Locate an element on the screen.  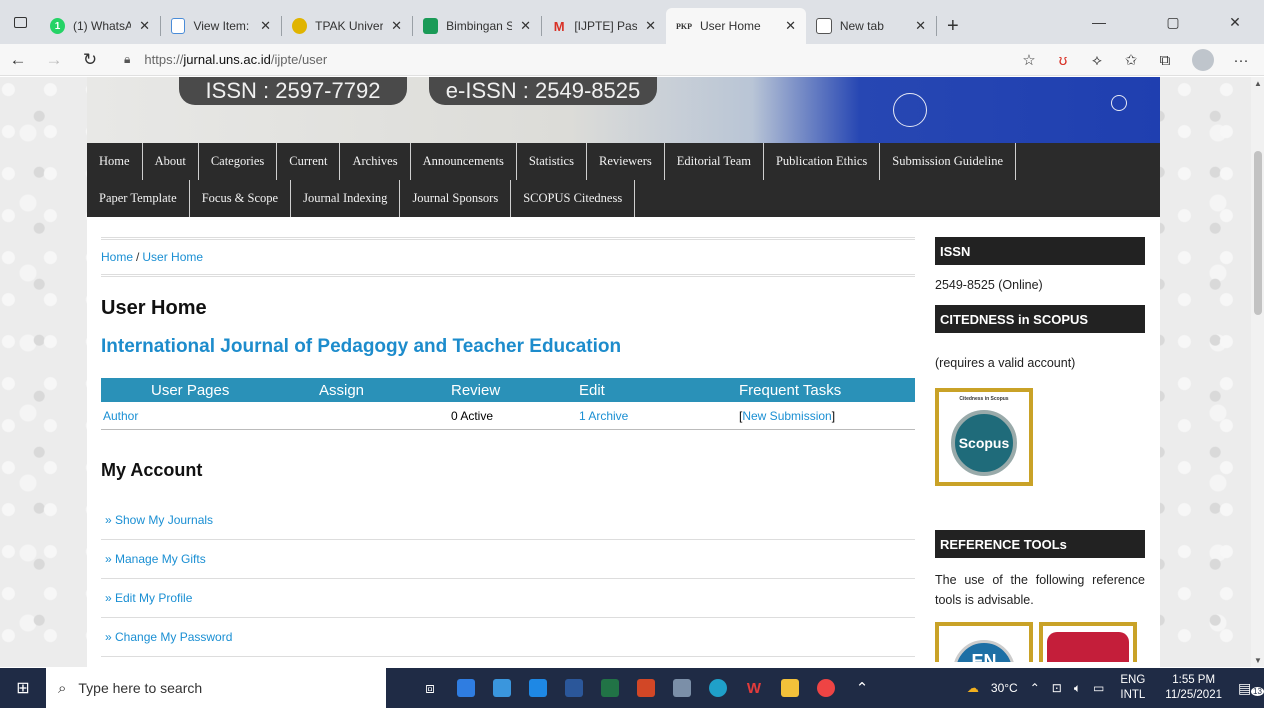
favorites-icon: ✩ is located at coordinates (1131, 60).